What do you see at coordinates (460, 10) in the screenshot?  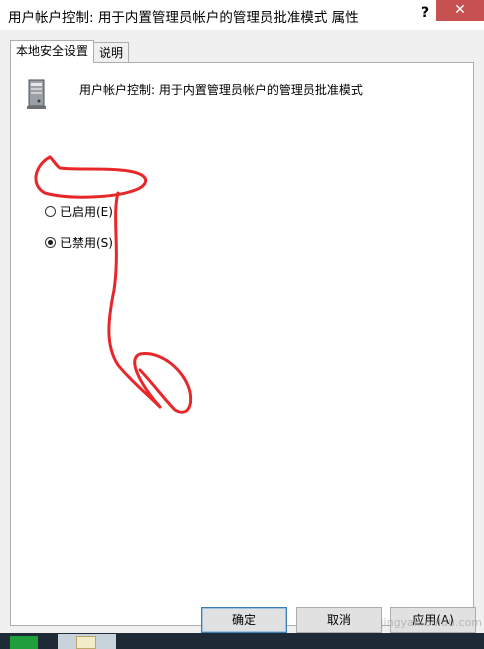 I see `close-button: ✕` at bounding box center [460, 10].